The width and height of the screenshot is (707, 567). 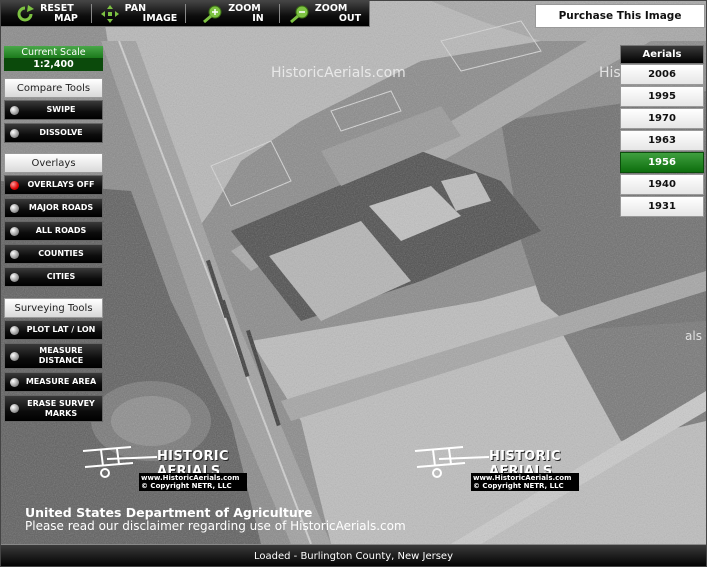 What do you see at coordinates (160, 18) in the screenshot?
I see `pan-label-2: IMAGE` at bounding box center [160, 18].